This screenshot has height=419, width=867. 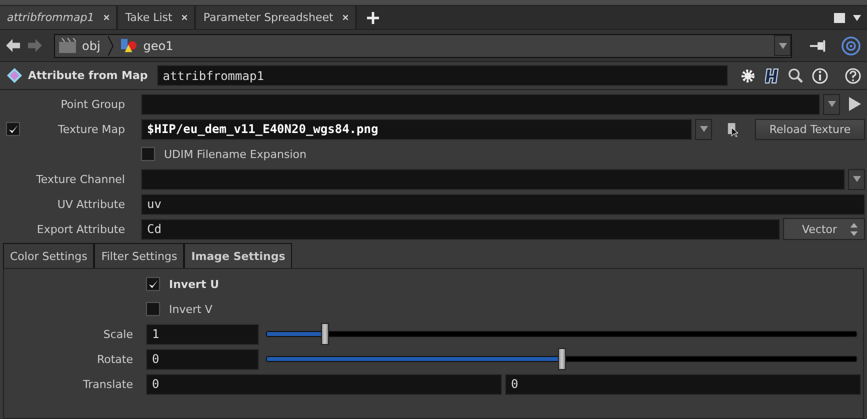 What do you see at coordinates (235, 154) in the screenshot?
I see `toggle-label: UDIM Filename Expansion` at bounding box center [235, 154].